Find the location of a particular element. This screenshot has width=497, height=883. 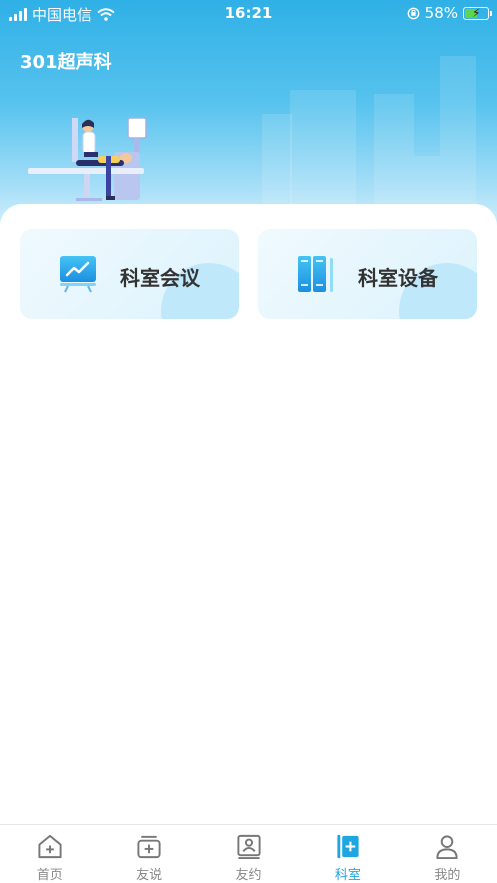

tab-department: 科室 is located at coordinates (347, 854).